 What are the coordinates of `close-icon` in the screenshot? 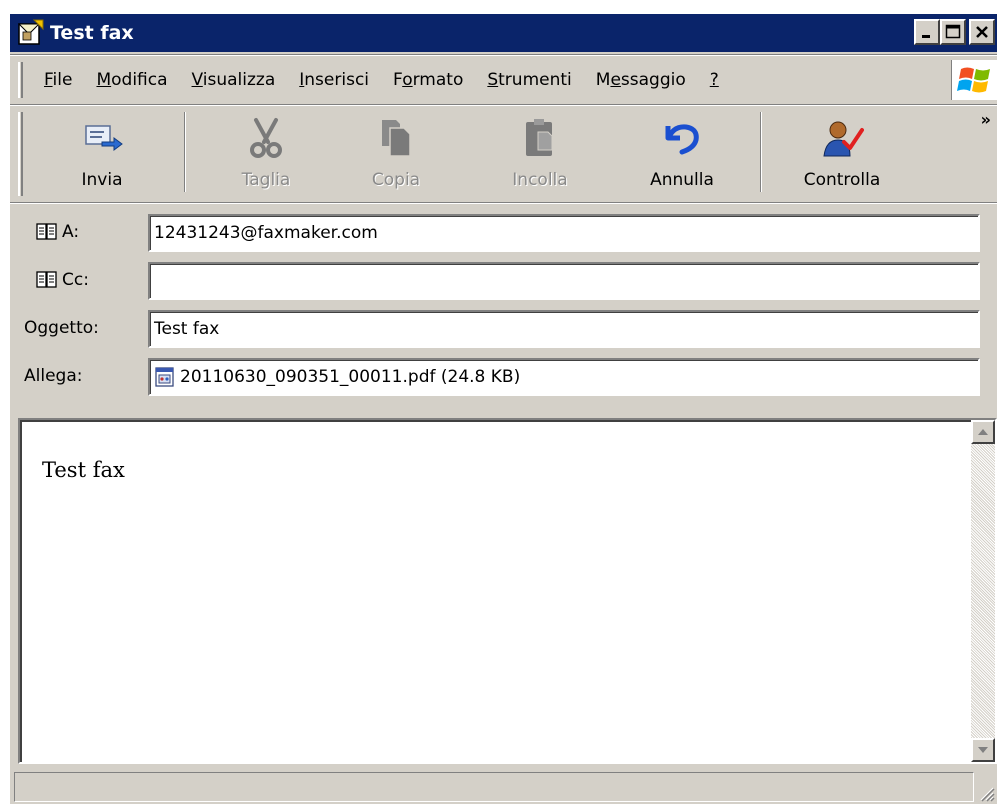 It's located at (982, 32).